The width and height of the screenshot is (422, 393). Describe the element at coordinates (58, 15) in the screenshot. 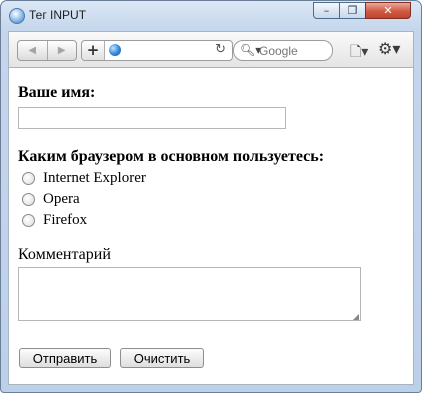

I see `window-title: Тег INPUT` at that location.